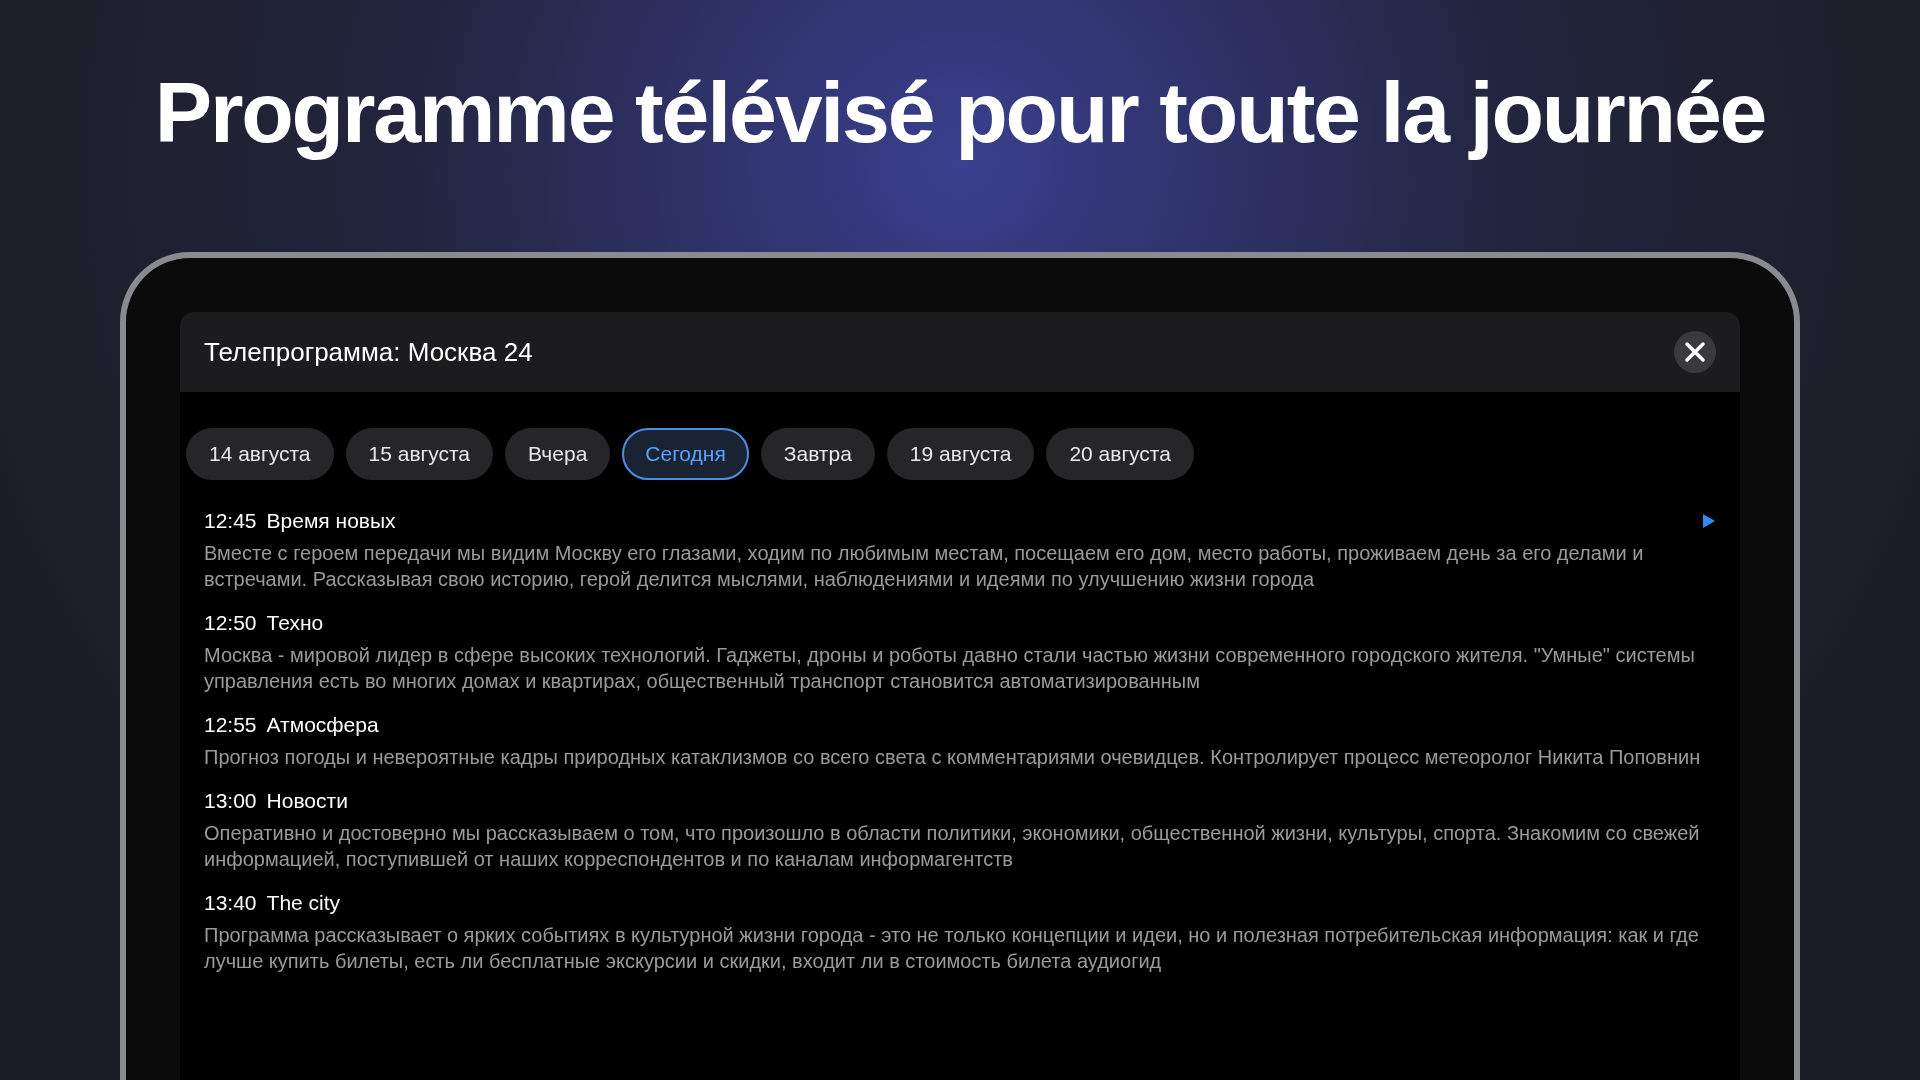  What do you see at coordinates (419, 454) in the screenshot?
I see `date-tab: 15 августа` at bounding box center [419, 454].